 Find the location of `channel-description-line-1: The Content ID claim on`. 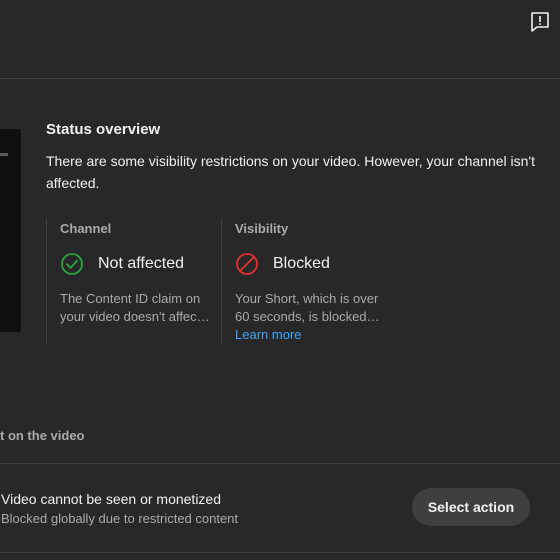

channel-description-line-1: The Content ID claim on is located at coordinates (130, 298).